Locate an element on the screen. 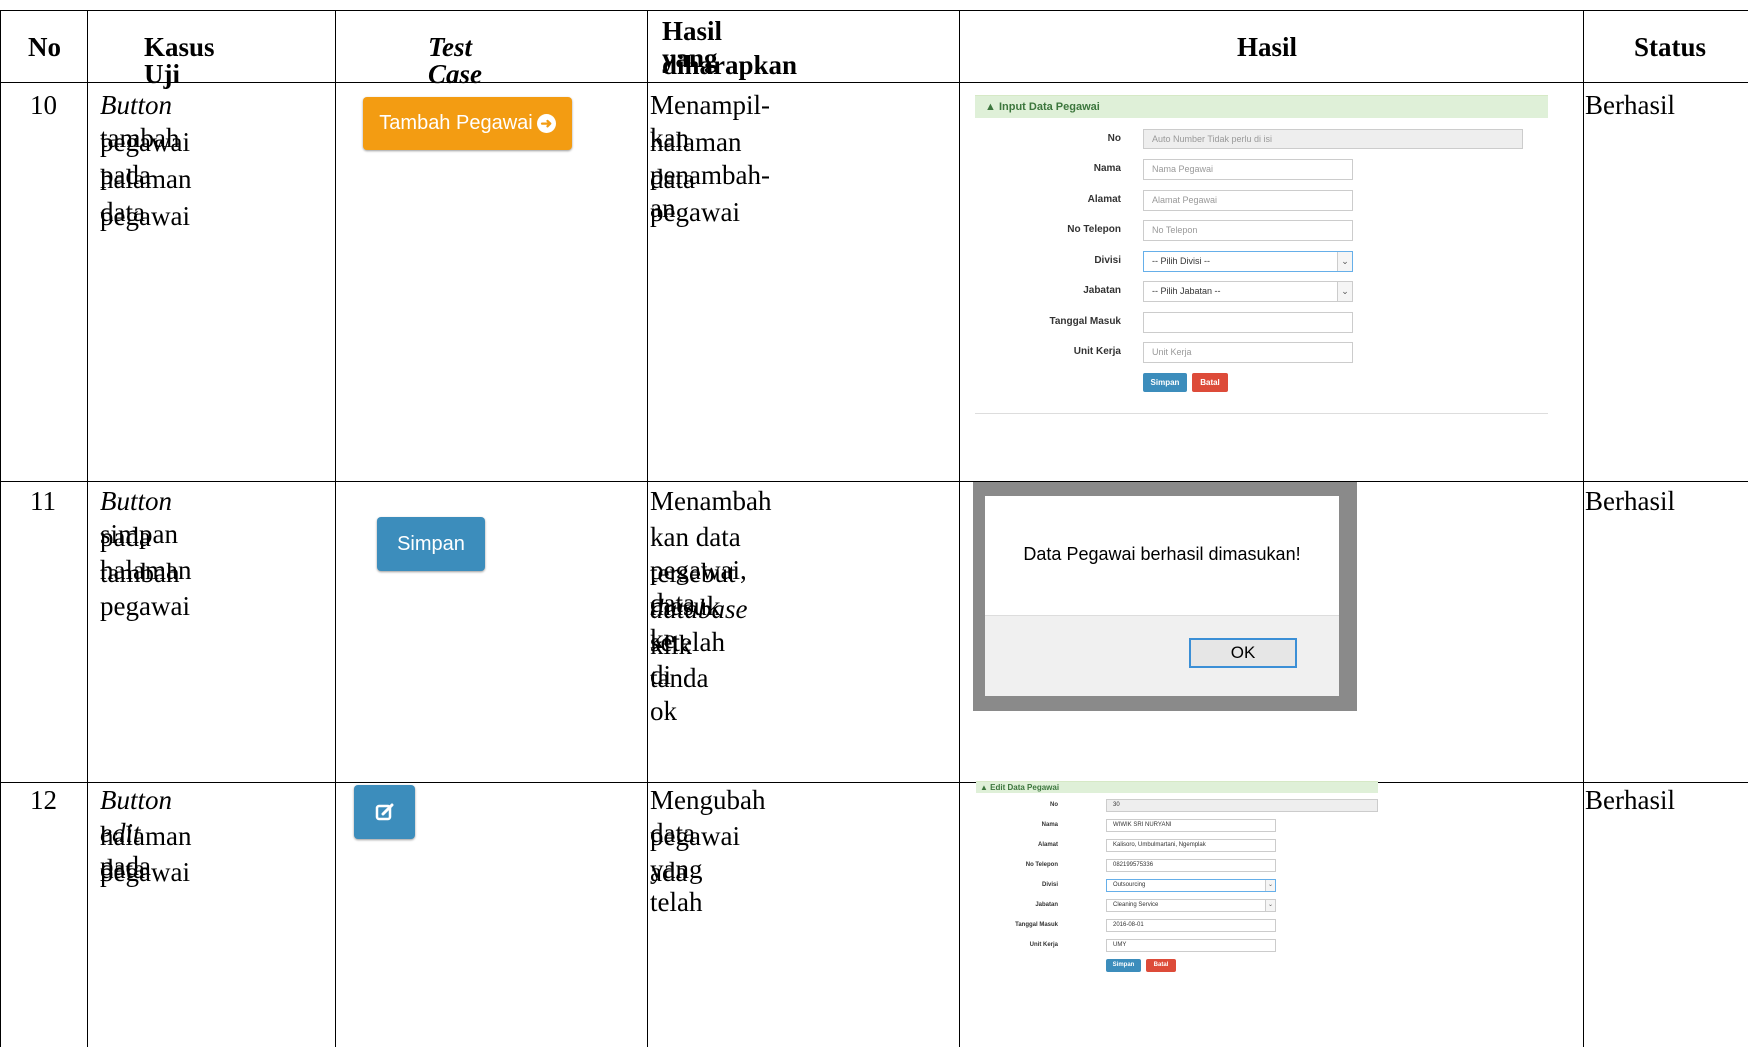  edit-icon is located at coordinates (384, 812).